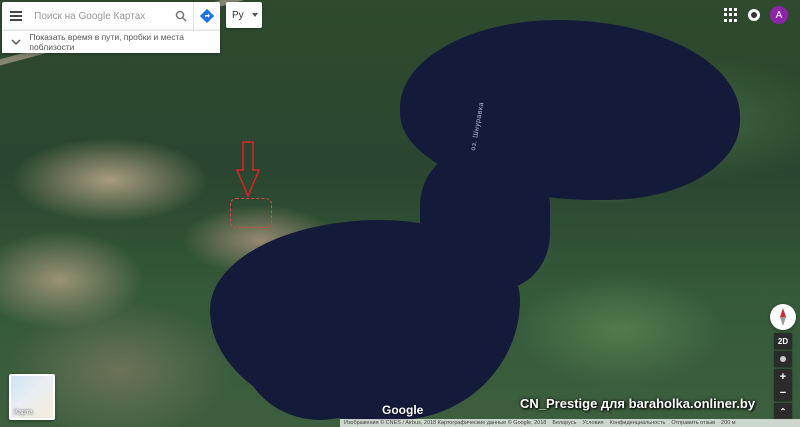 The width and height of the screenshot is (800, 427). What do you see at coordinates (248, 169) in the screenshot?
I see `red-arrow-marker` at bounding box center [248, 169].